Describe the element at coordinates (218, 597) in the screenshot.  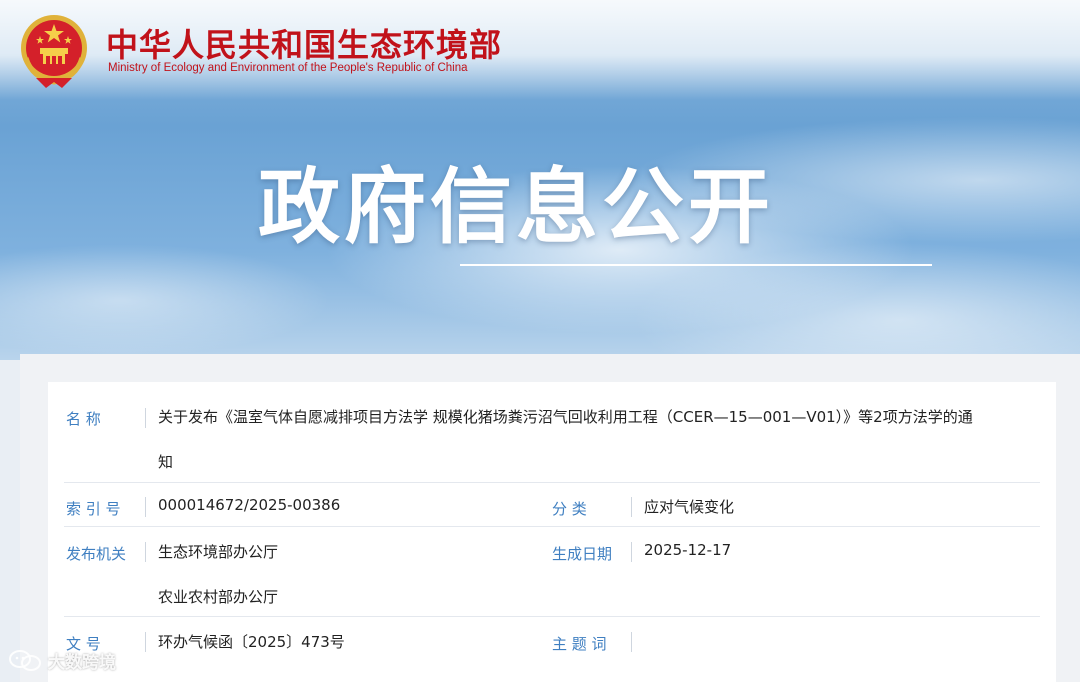
I see `publisher-value-2: 农业农村部办公厅` at that location.